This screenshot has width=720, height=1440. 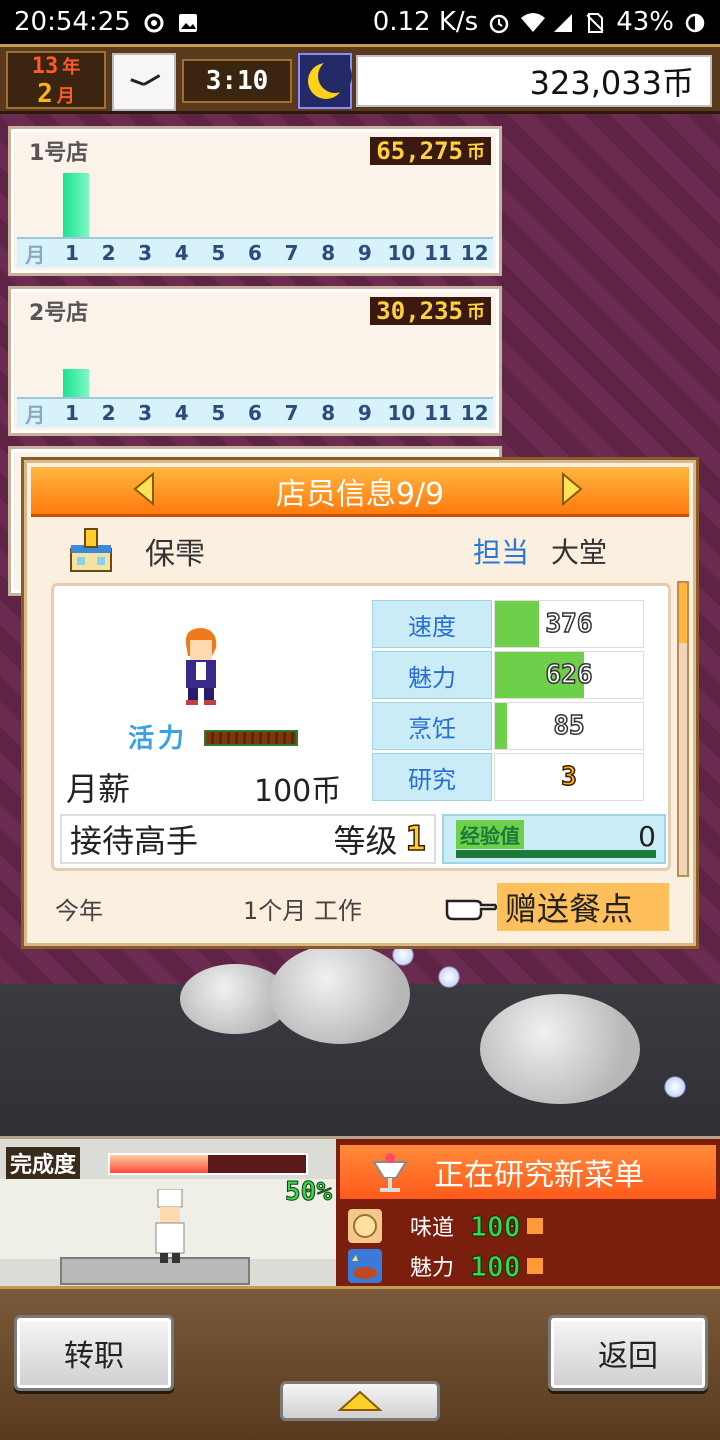 What do you see at coordinates (628, 1353) in the screenshot?
I see `back-button: 返回` at bounding box center [628, 1353].